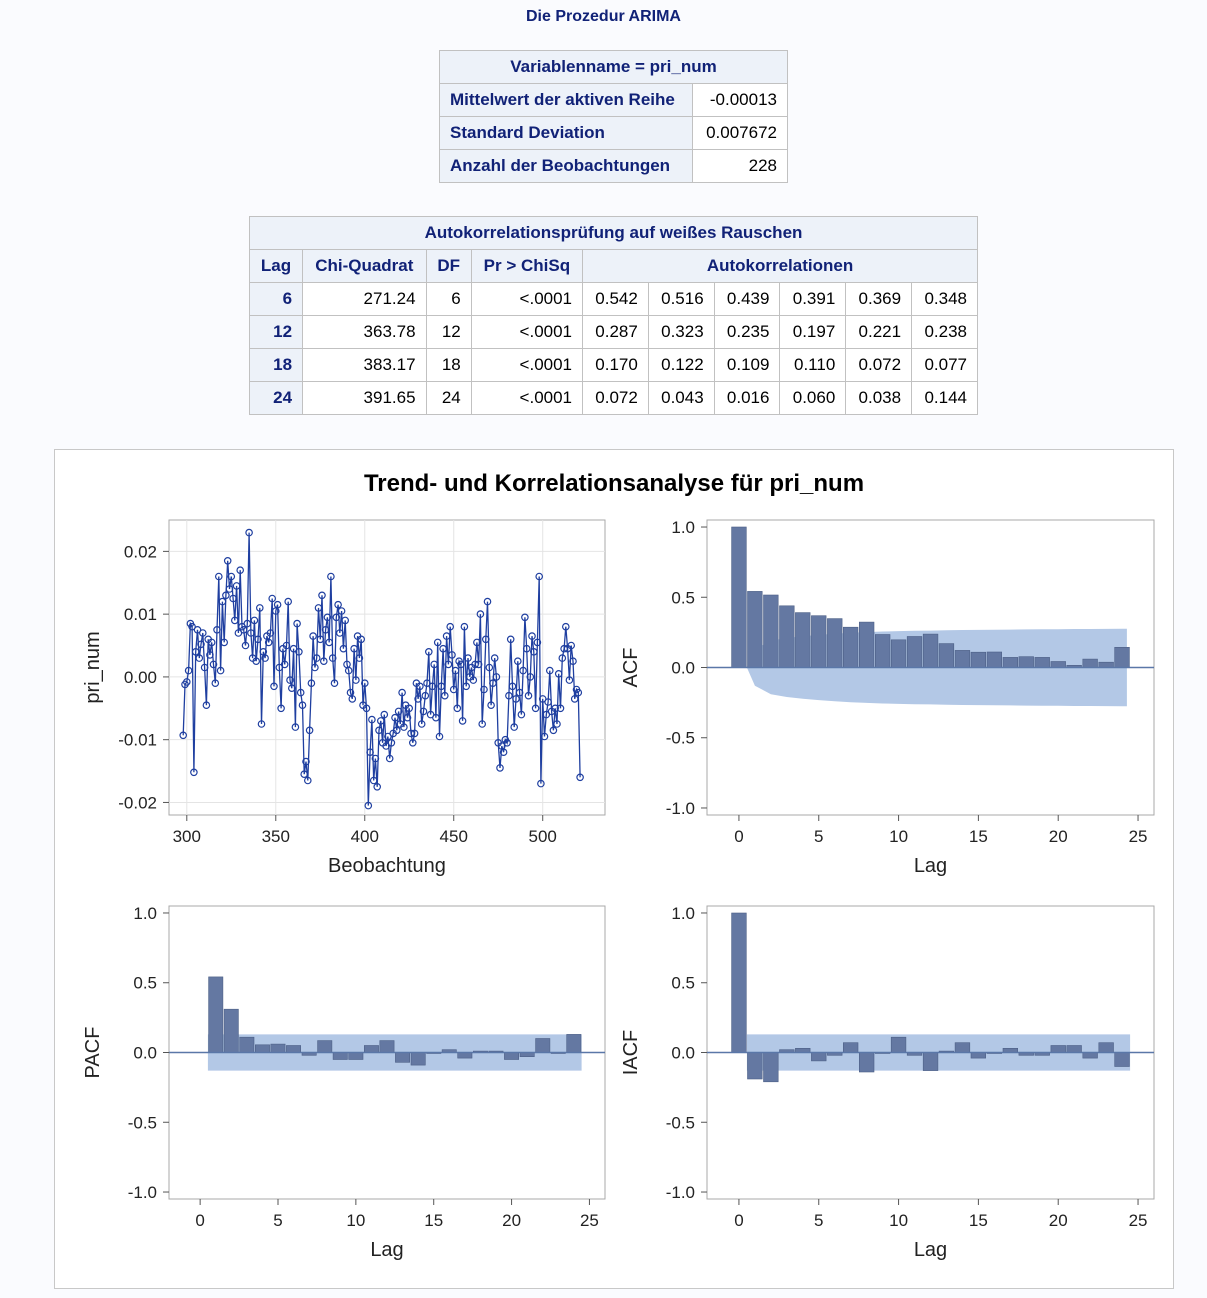  I want to click on lag-cell: 18, so click(276, 365).